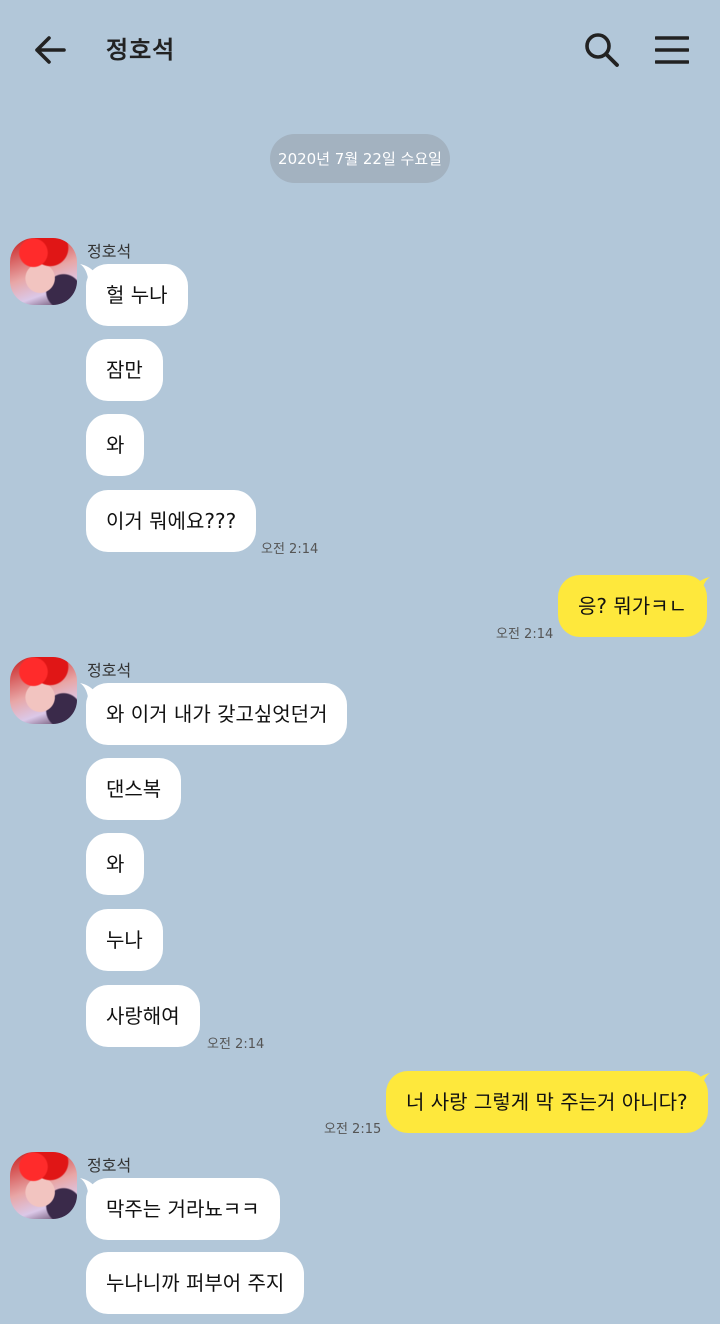  I want to click on search-button, so click(602, 50).